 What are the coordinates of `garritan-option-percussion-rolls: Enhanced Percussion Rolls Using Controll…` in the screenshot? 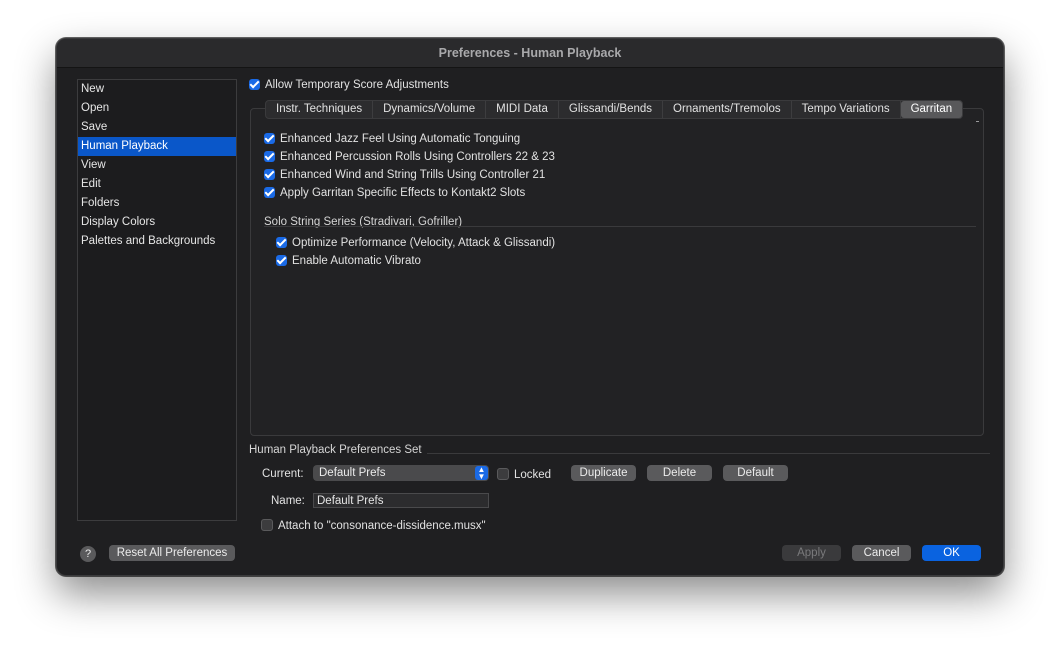 It's located at (409, 157).